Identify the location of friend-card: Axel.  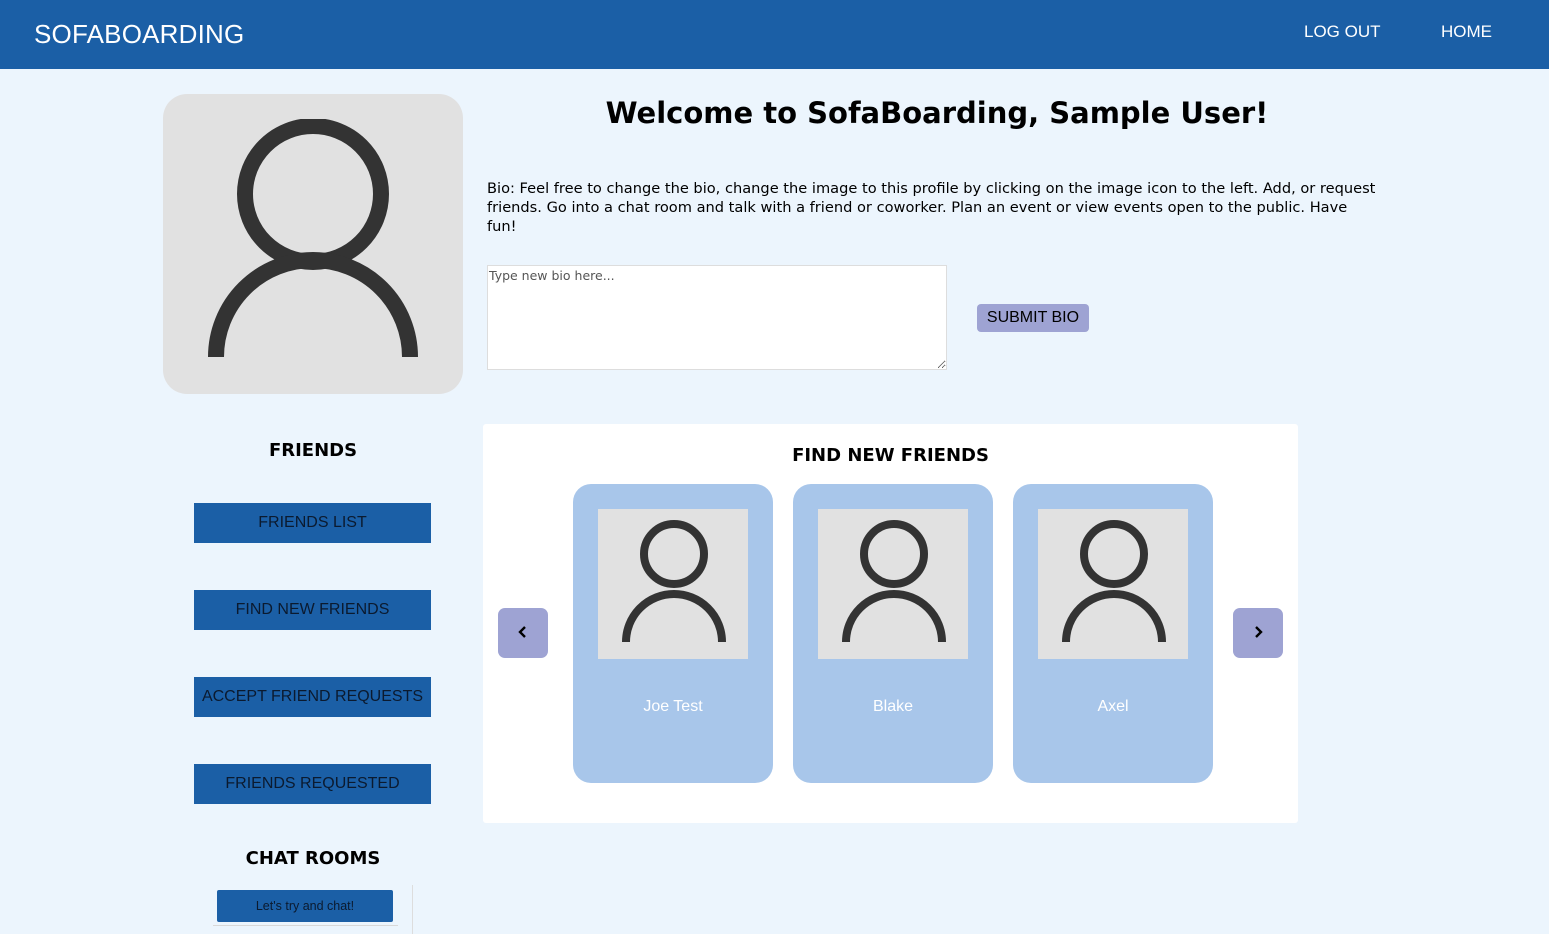
(1113, 633).